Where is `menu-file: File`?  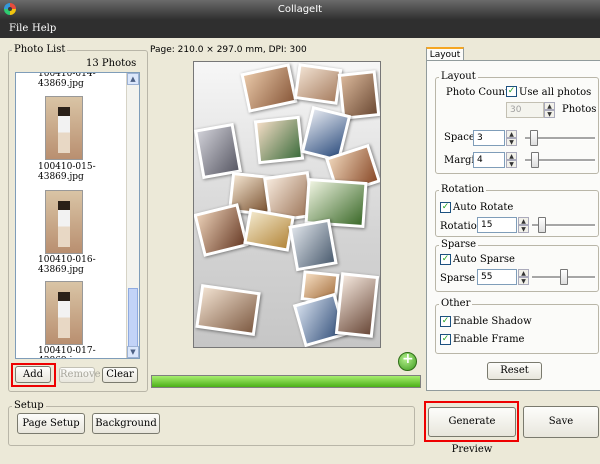
menu-file: File is located at coordinates (18, 28).